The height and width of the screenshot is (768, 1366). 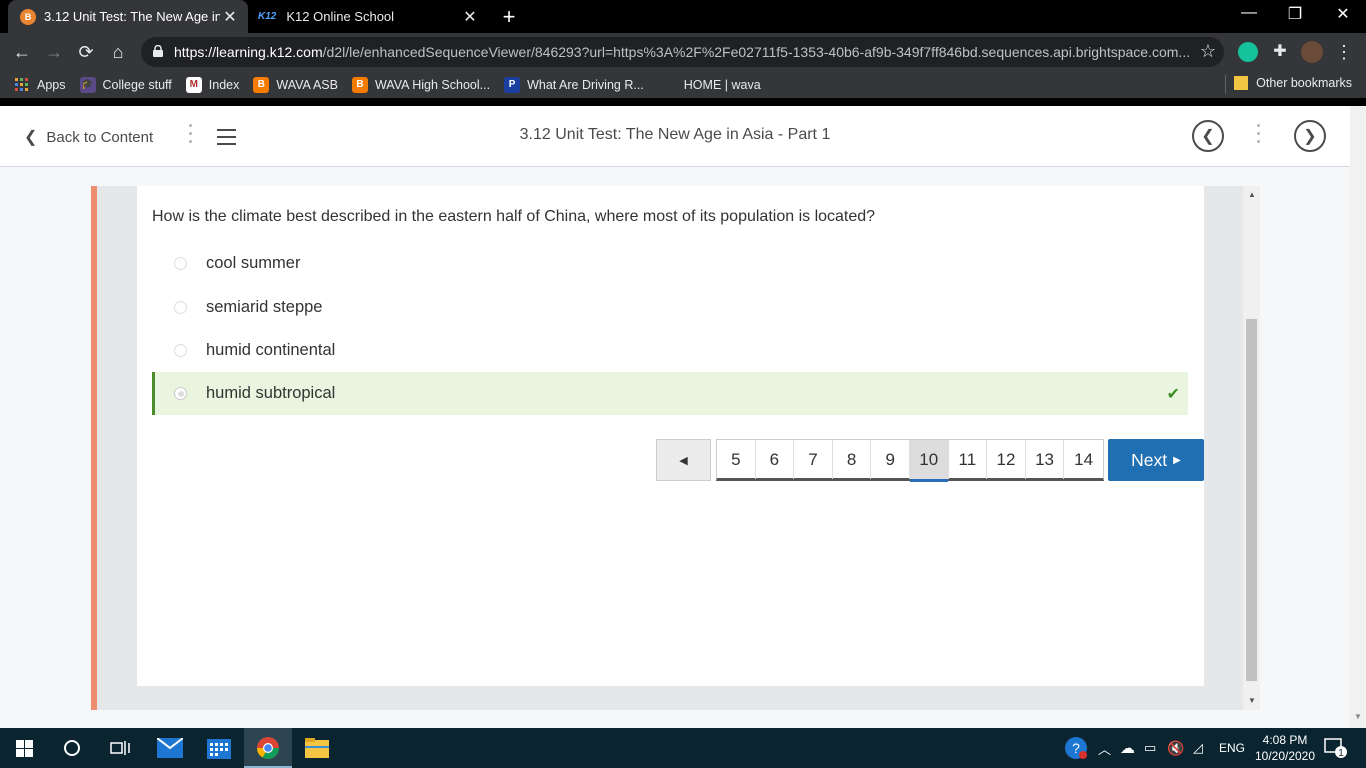 I want to click on forward-arrow-icon: →, so click(x=54, y=52).